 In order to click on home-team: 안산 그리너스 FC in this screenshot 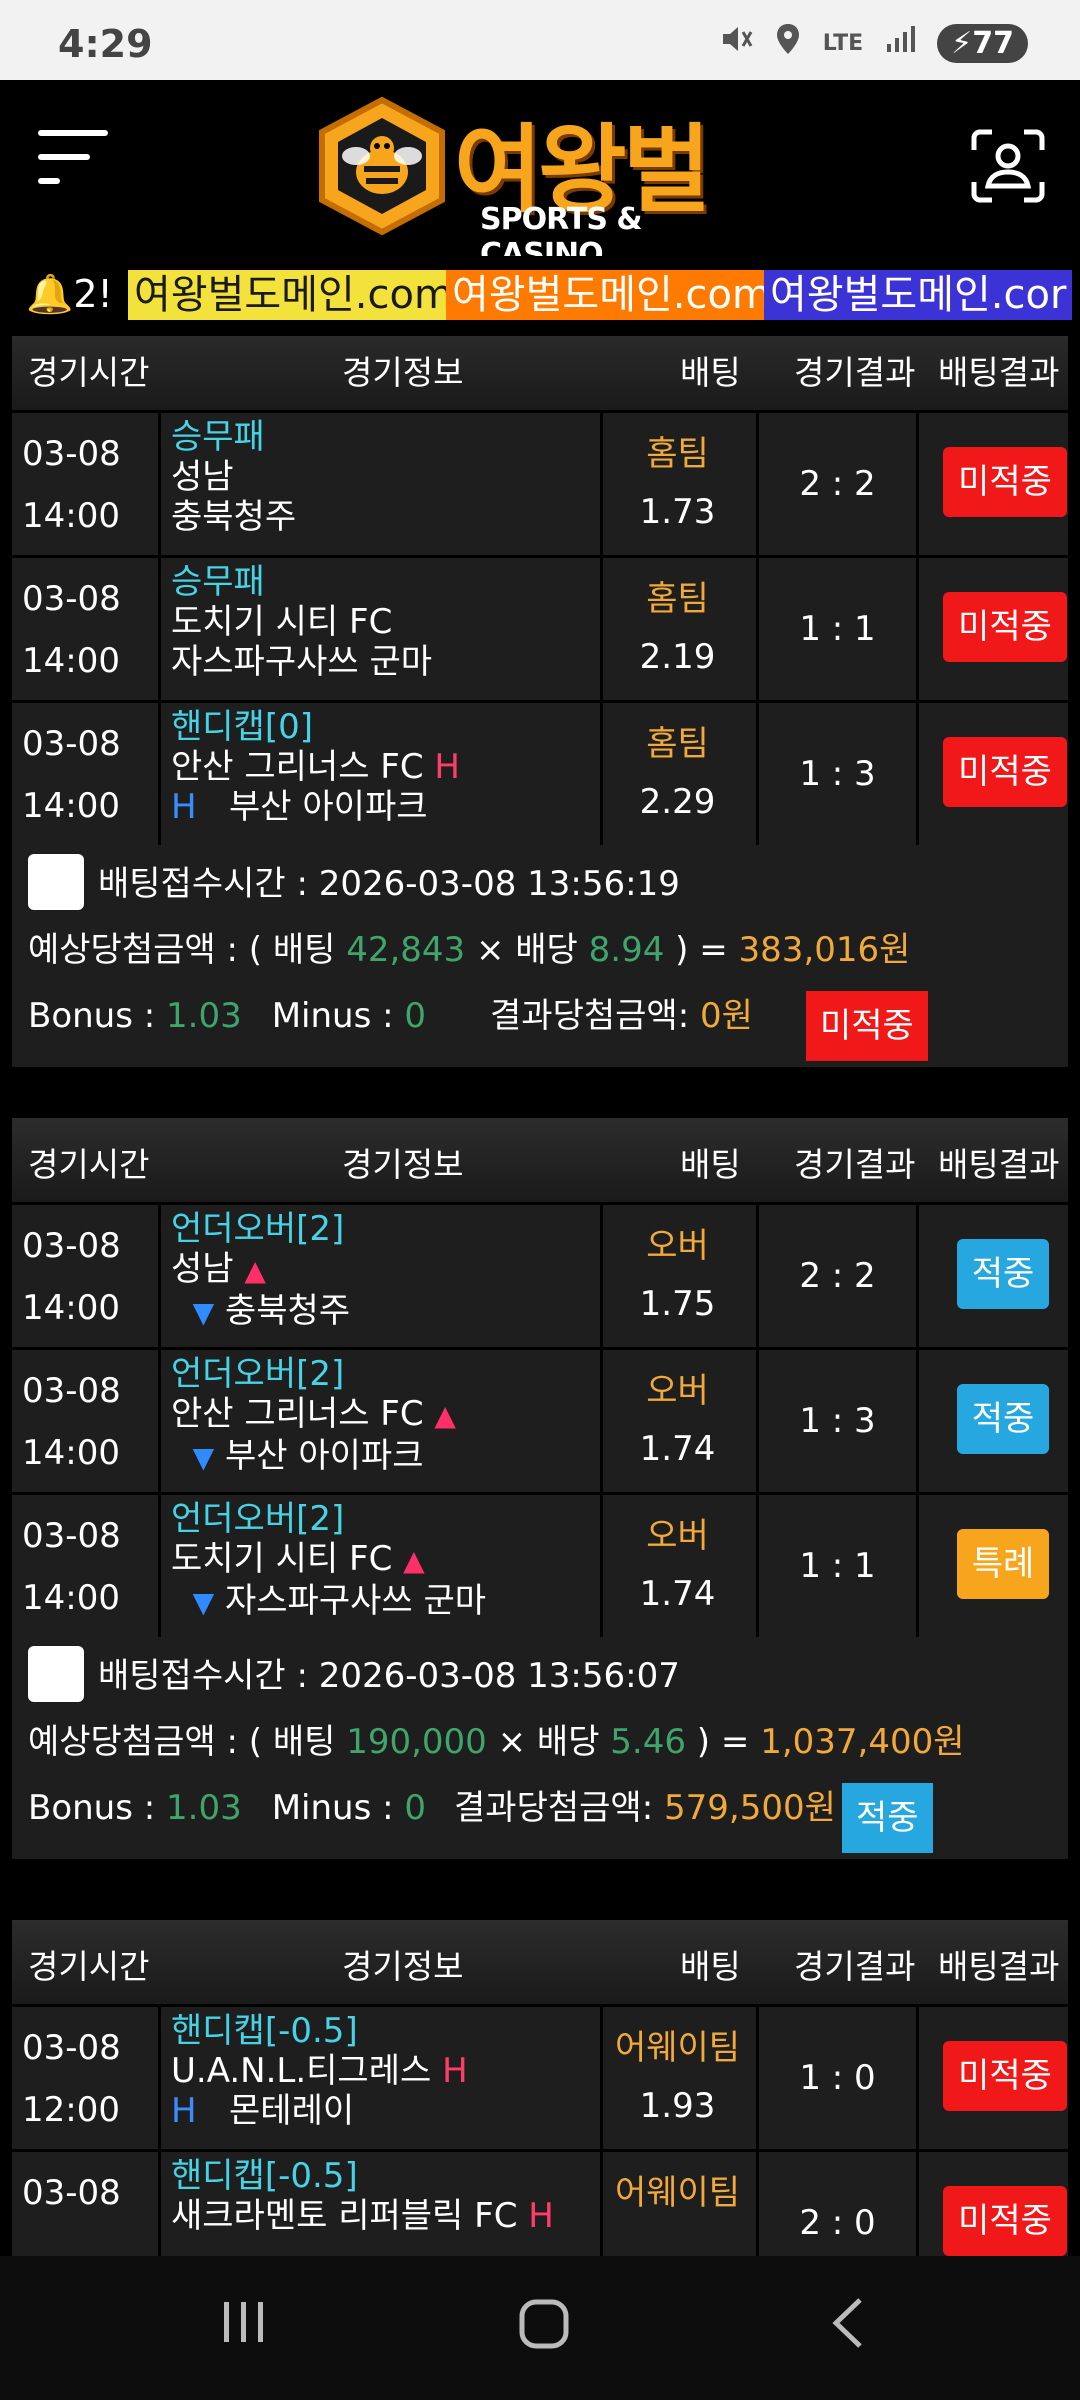, I will do `click(297, 1414)`.